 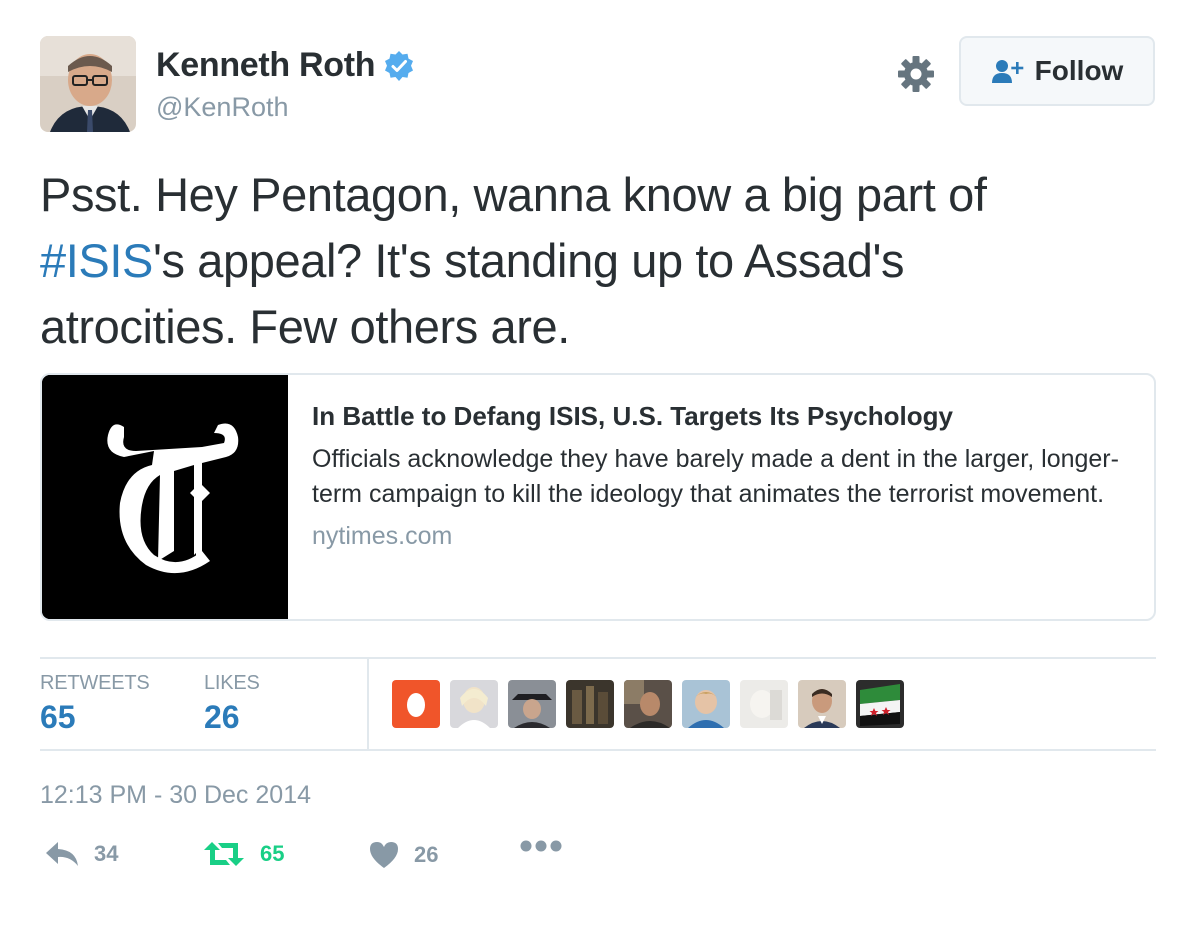 What do you see at coordinates (106, 853) in the screenshot?
I see `reply-count: 34` at bounding box center [106, 853].